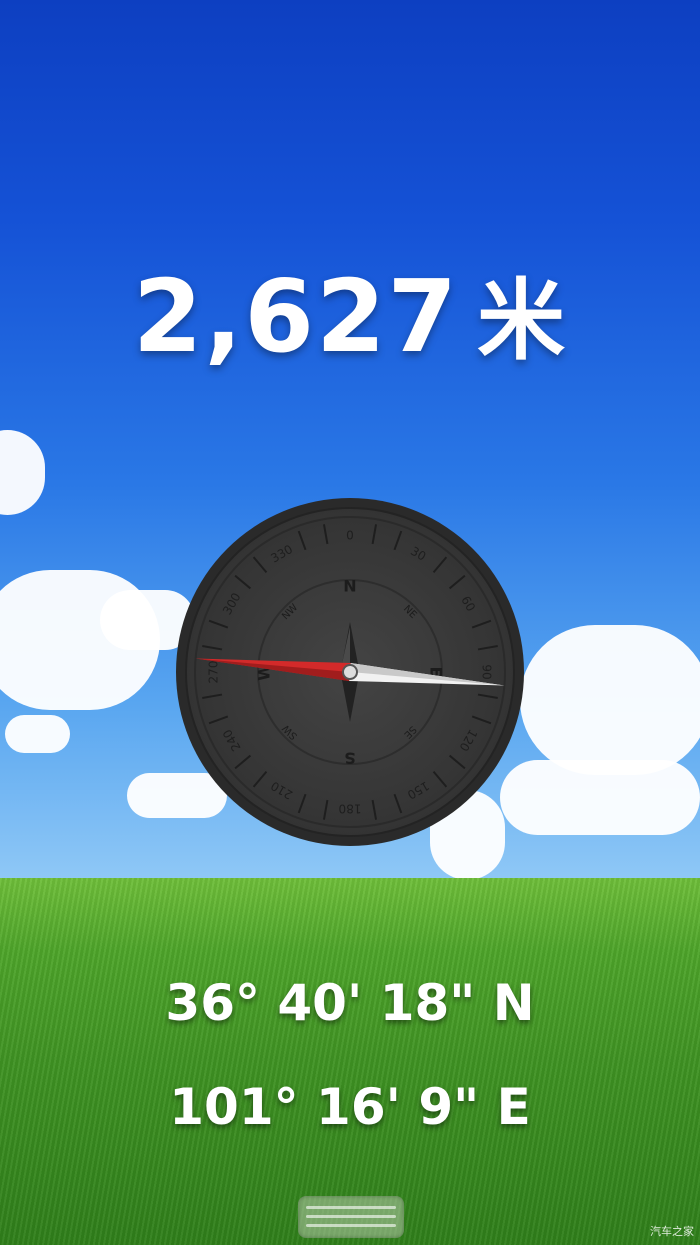 This screenshot has height=1245, width=700. I want to click on compass-degree-label: 0, so click(350, 536).